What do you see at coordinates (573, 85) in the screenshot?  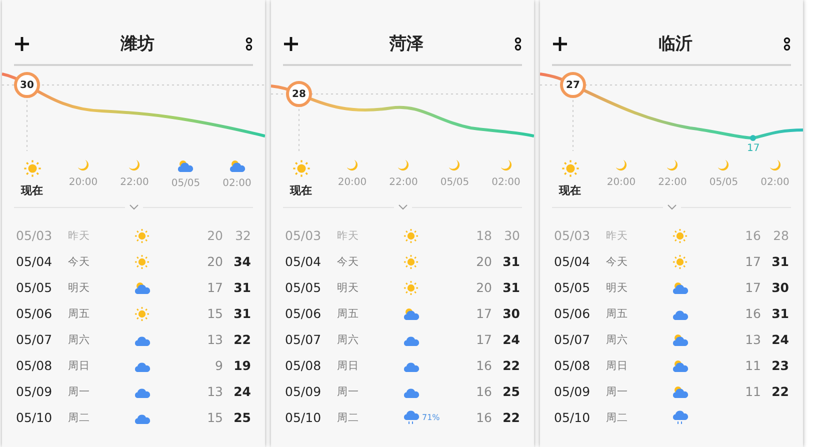 I see `current-temperature-badge: 27` at bounding box center [573, 85].